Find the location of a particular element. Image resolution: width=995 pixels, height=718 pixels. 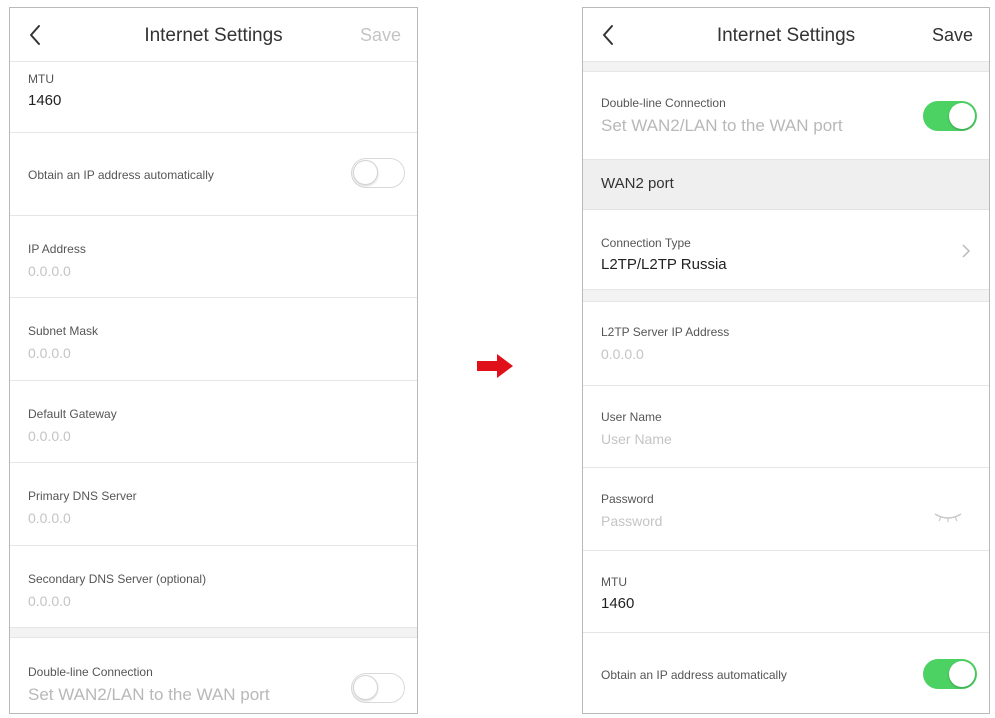

connection-type-row: Connection Type L2TP/L2TP Russia is located at coordinates (786, 250).